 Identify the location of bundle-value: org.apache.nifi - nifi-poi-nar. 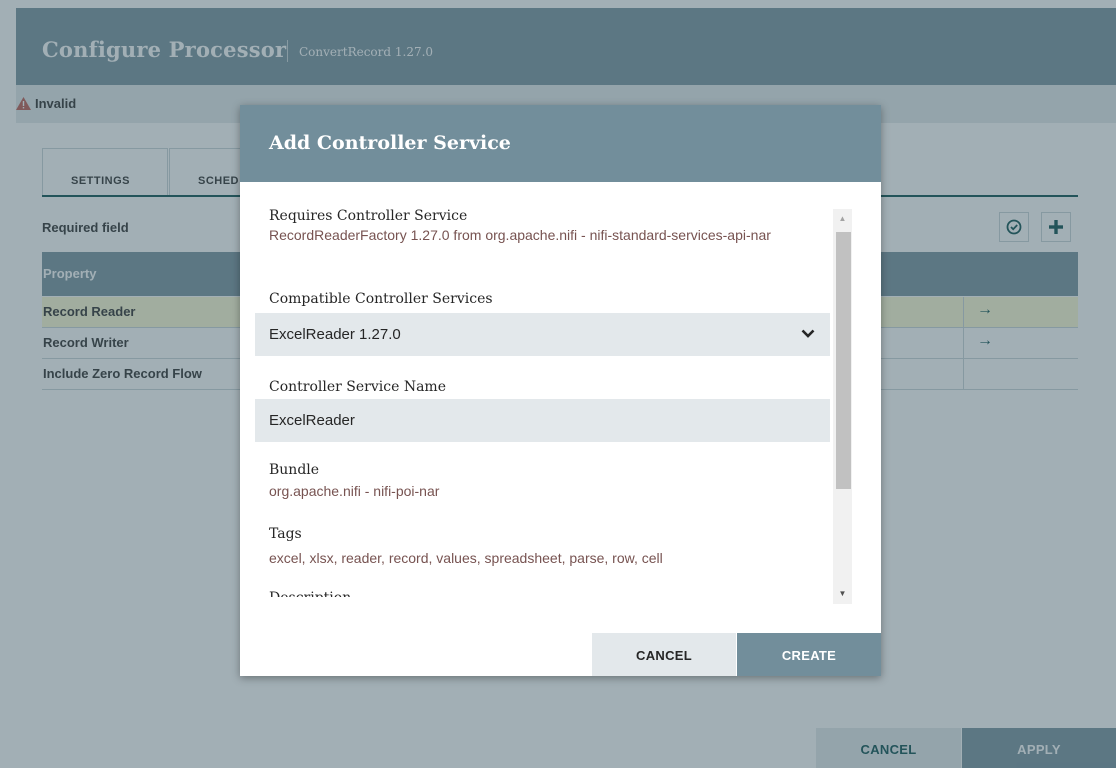
(354, 491).